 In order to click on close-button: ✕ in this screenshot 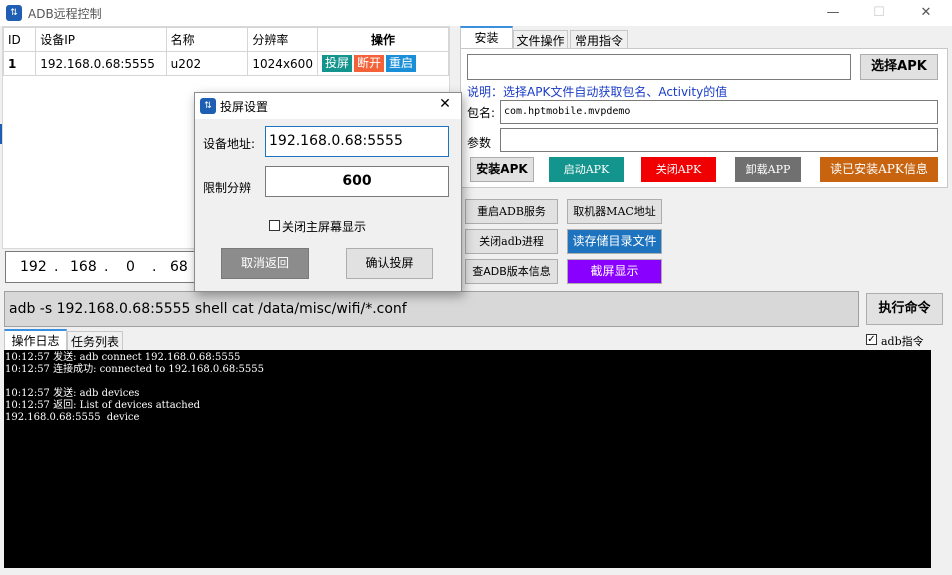, I will do `click(926, 13)`.